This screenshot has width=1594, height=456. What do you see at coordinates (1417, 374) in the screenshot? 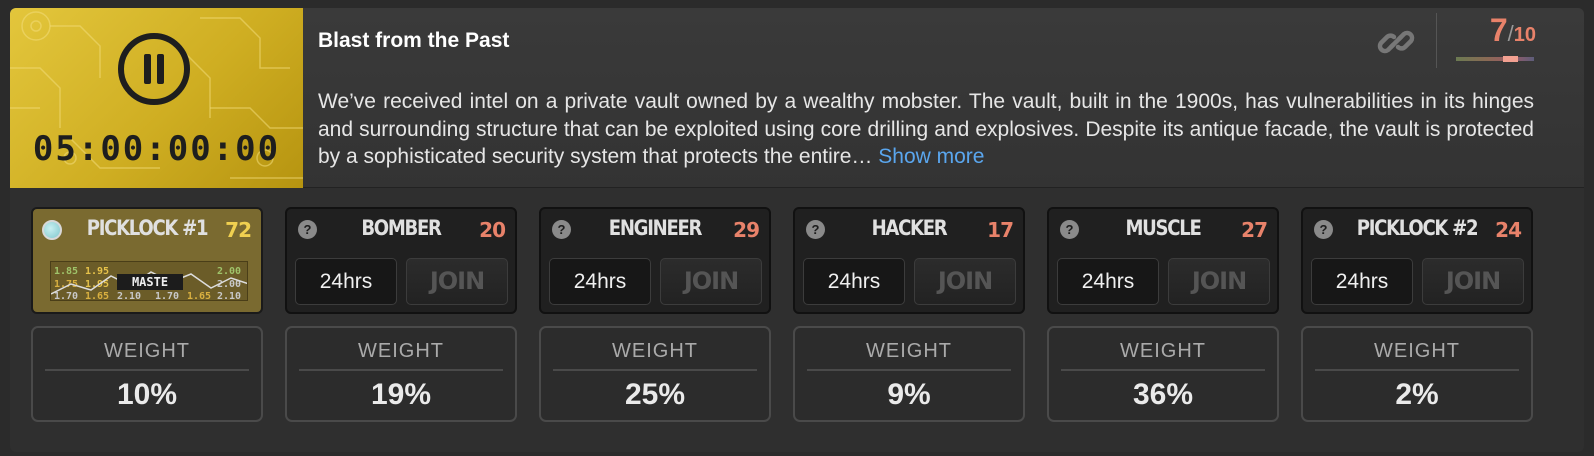
I see `weight-box: WEIGHT 2%` at bounding box center [1417, 374].